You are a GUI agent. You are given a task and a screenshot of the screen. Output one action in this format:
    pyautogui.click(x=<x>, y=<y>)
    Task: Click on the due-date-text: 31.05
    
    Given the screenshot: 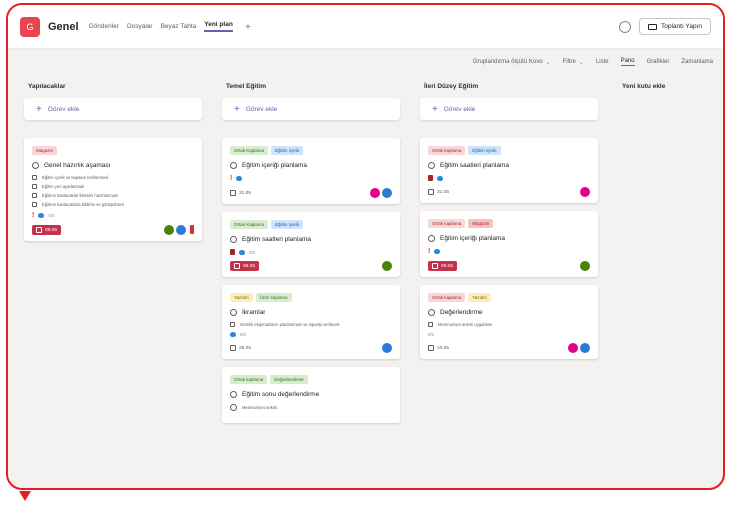 What is the action you would take?
    pyautogui.click(x=245, y=193)
    